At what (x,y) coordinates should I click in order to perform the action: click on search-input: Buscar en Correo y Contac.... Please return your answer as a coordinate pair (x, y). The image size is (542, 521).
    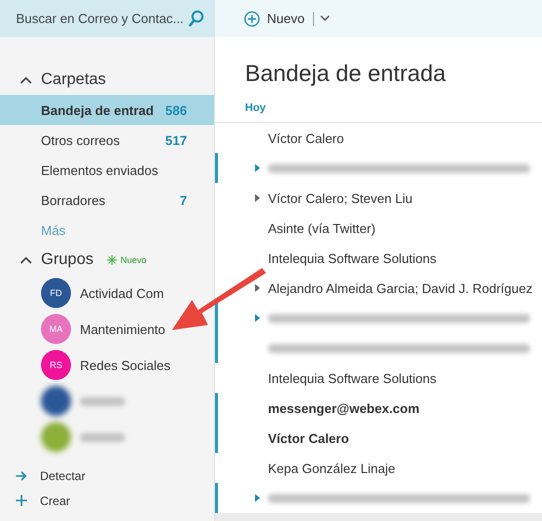
    Looking at the image, I should click on (101, 18).